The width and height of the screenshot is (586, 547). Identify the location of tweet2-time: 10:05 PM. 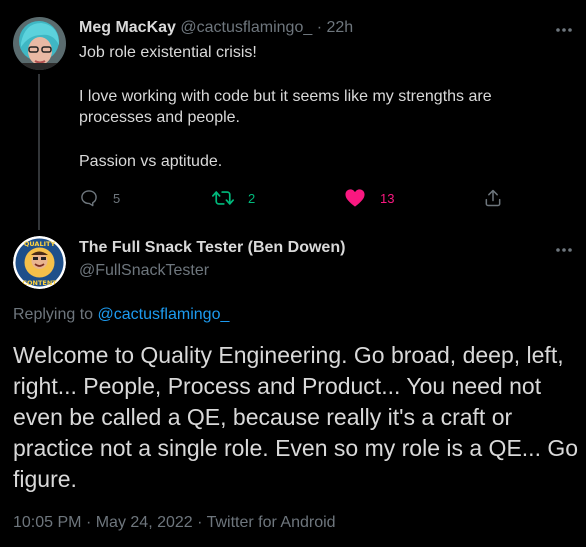
(47, 522).